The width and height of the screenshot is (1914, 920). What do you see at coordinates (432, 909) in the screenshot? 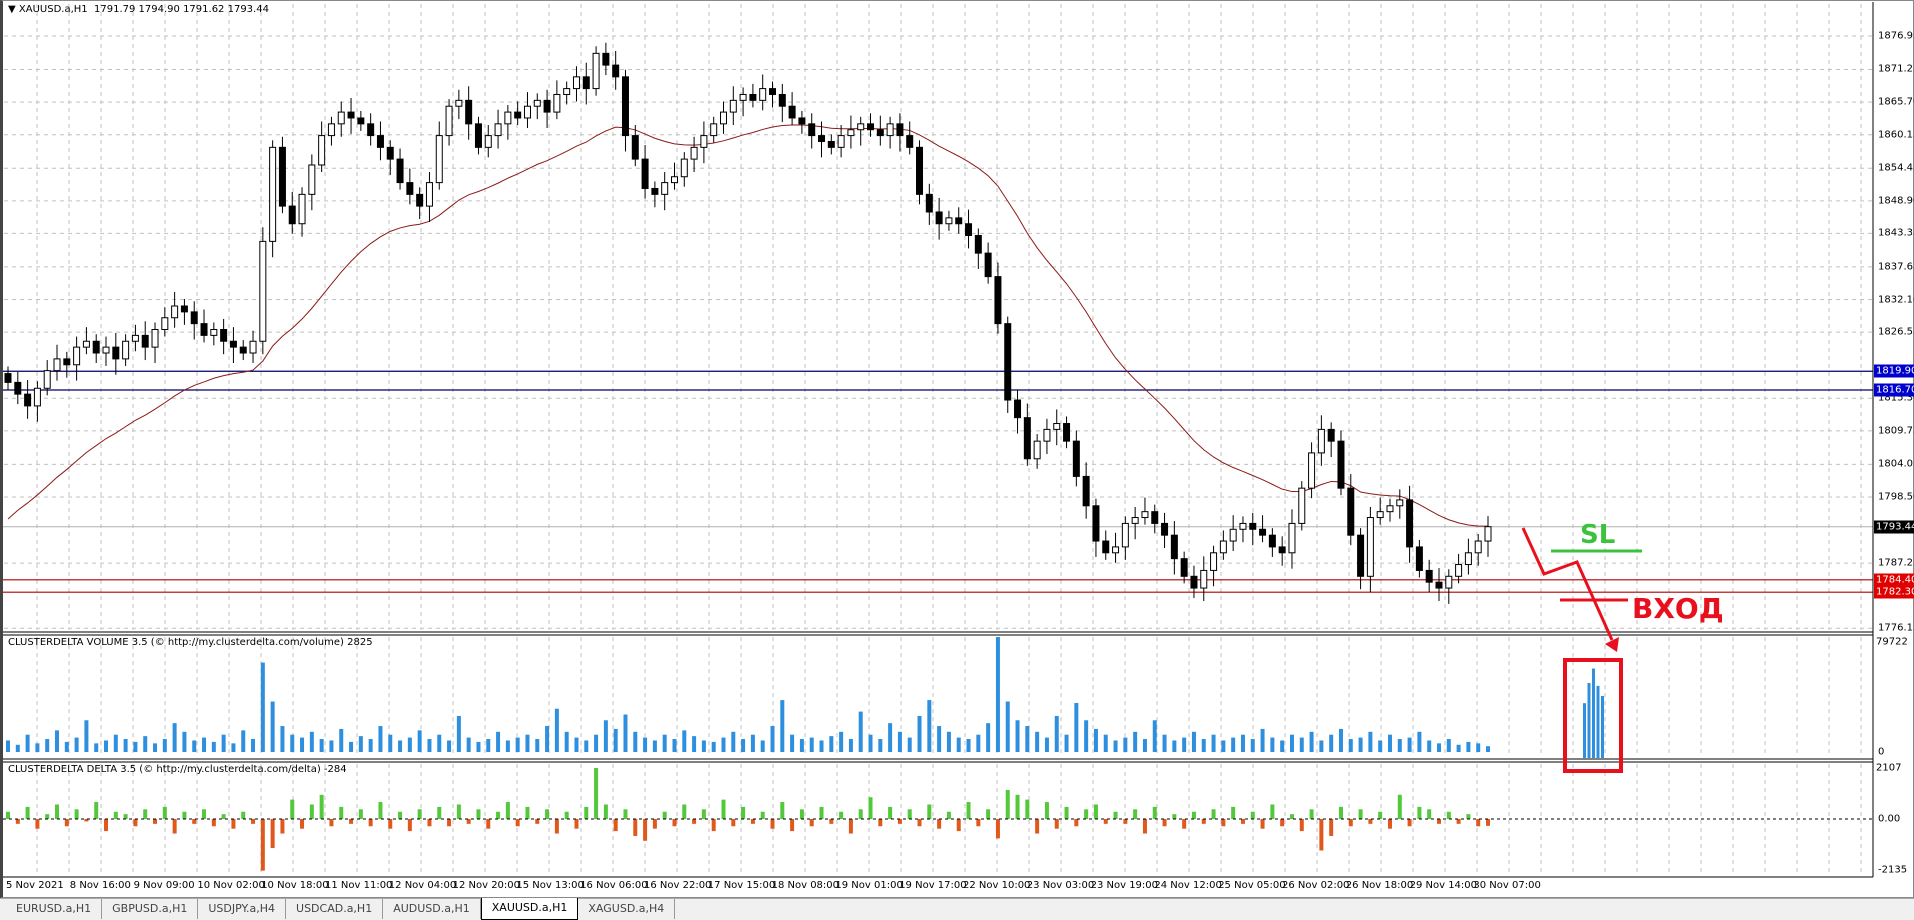
I see `tab-audusd-a-h1: AUDUSD.a,H1` at bounding box center [432, 909].